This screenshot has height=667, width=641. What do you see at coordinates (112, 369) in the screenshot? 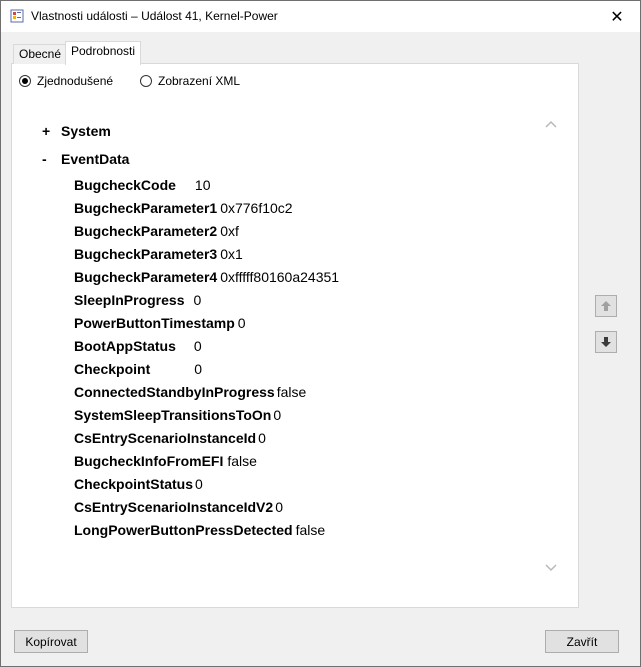
I see `row-key: Checkpoint` at bounding box center [112, 369].